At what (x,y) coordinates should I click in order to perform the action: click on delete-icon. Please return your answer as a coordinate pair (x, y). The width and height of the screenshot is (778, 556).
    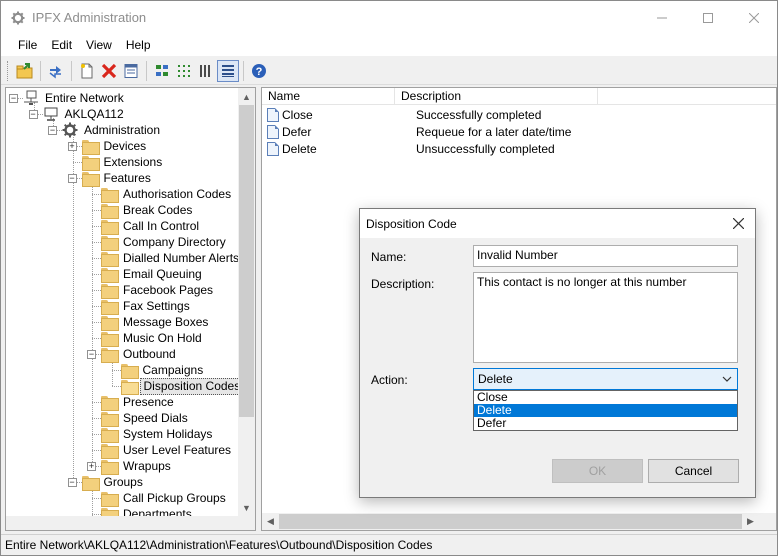
    Looking at the image, I should click on (109, 70).